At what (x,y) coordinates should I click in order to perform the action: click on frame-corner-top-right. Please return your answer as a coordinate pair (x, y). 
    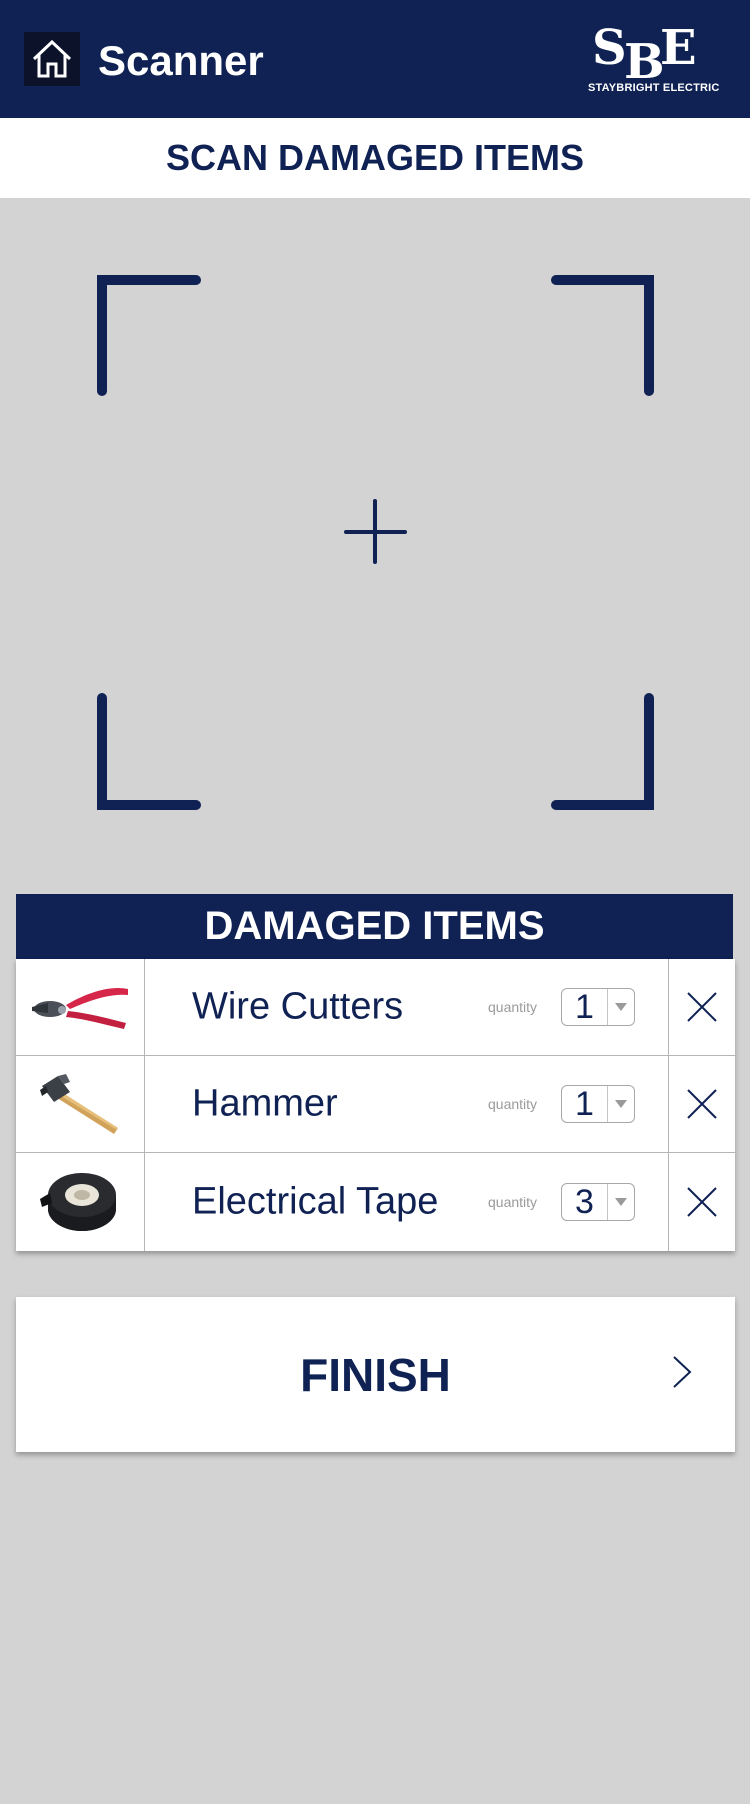
    Looking at the image, I should click on (602, 335).